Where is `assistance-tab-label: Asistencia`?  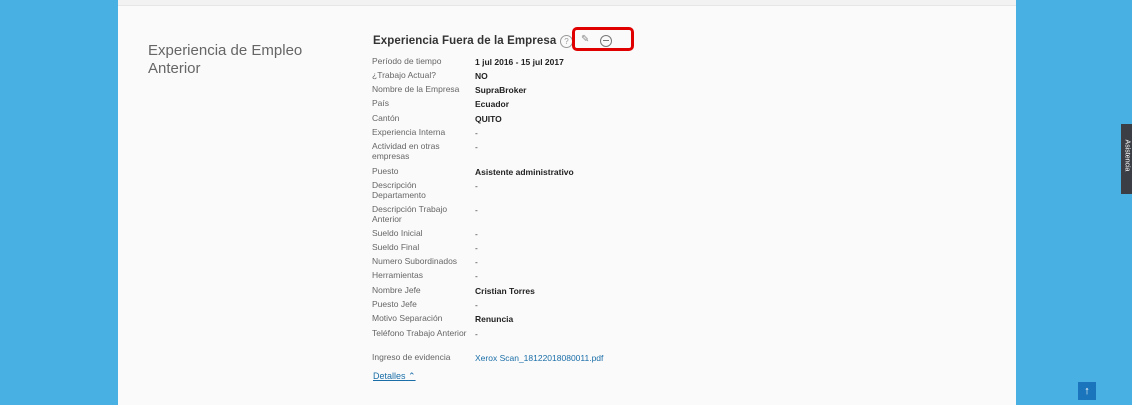 assistance-tab-label: Asistencia is located at coordinates (1127, 155).